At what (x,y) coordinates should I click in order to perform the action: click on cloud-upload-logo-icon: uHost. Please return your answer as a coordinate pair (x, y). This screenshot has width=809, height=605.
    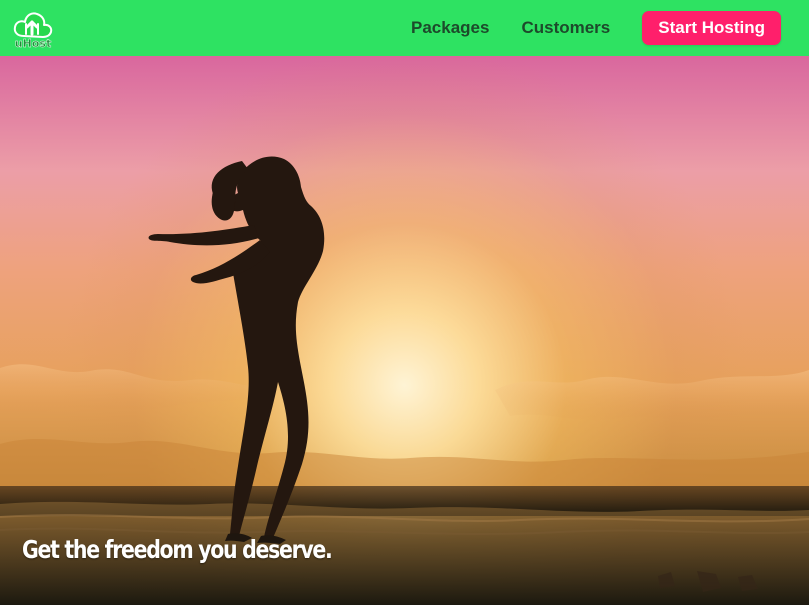
    Looking at the image, I should click on (33, 30).